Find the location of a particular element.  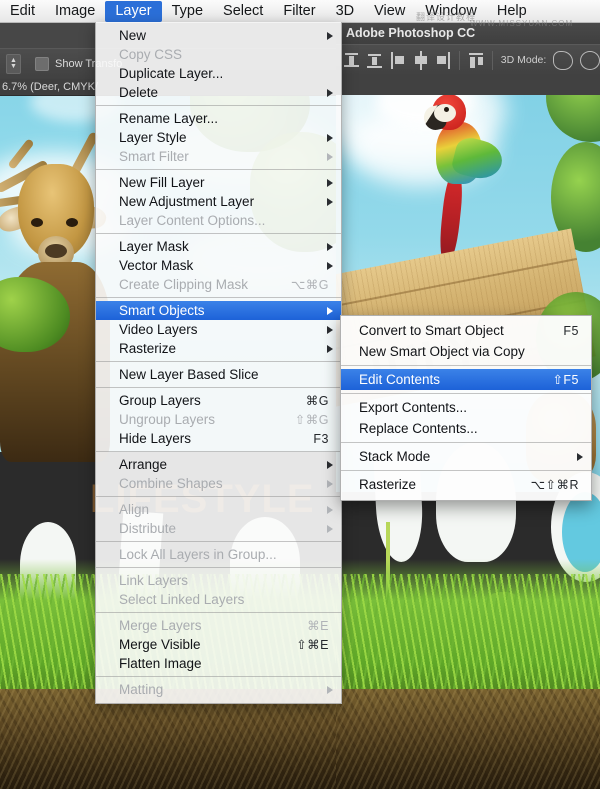

menu-item-stack-mode: Stack Mode is located at coordinates (466, 456).